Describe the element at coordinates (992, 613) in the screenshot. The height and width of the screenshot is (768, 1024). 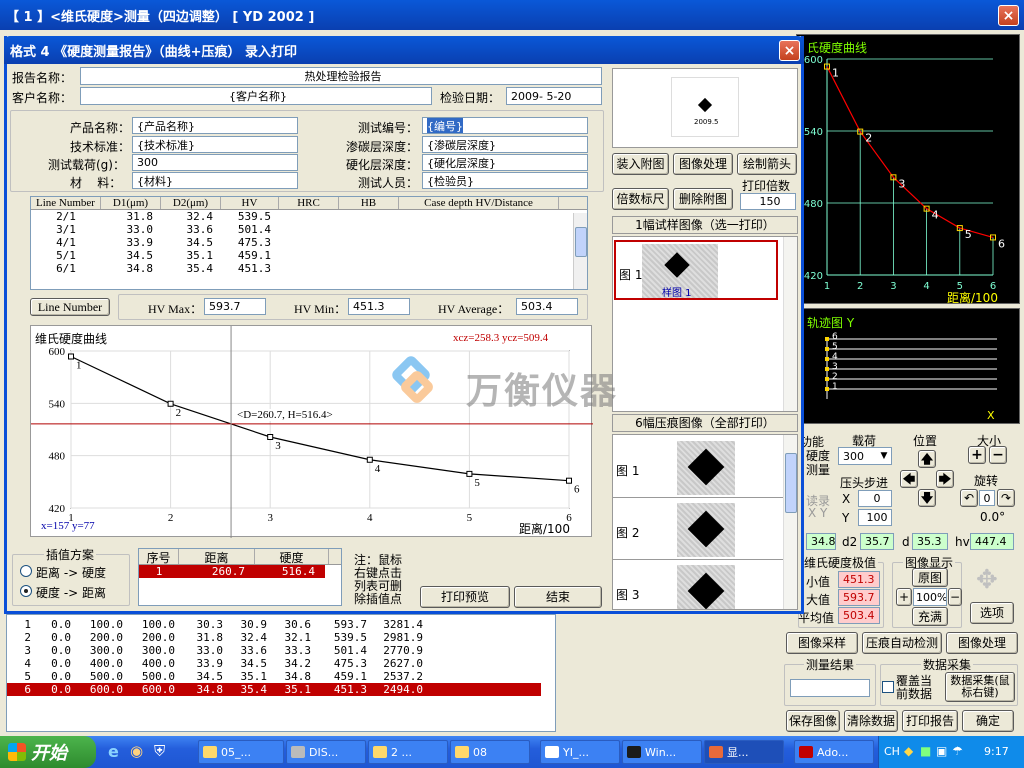
I see `options-button: 选项` at that location.